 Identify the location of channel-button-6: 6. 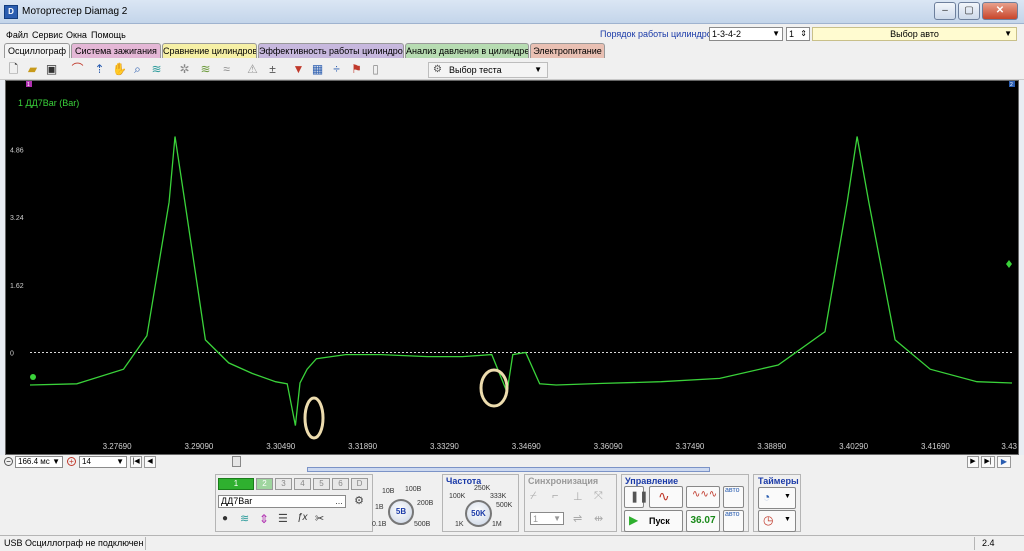
(340, 484).